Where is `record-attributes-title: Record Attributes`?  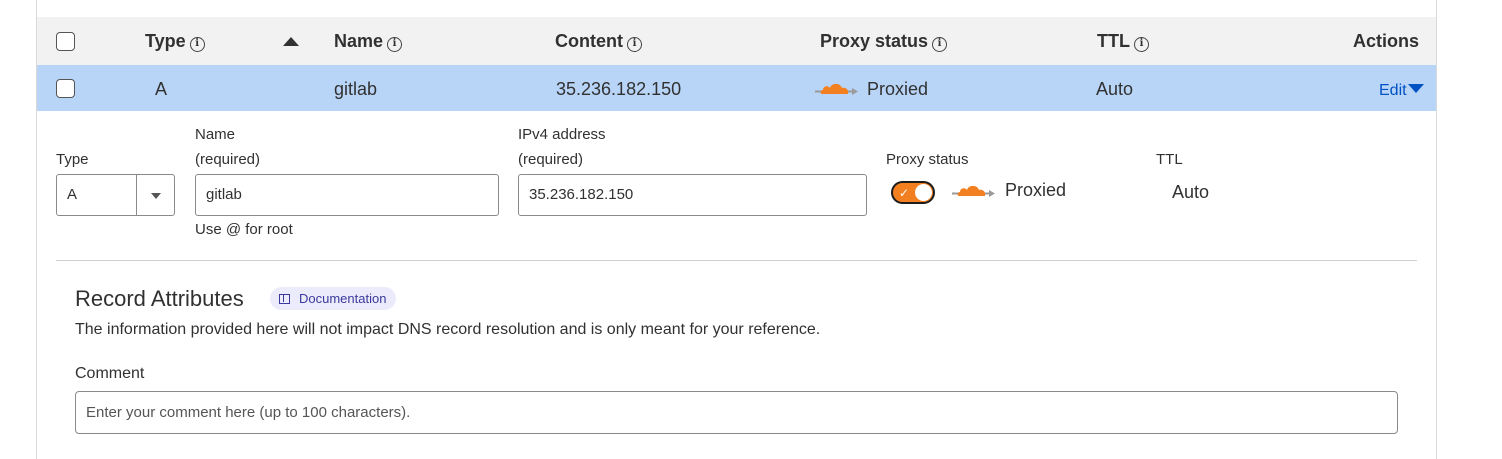
record-attributes-title: Record Attributes is located at coordinates (159, 298).